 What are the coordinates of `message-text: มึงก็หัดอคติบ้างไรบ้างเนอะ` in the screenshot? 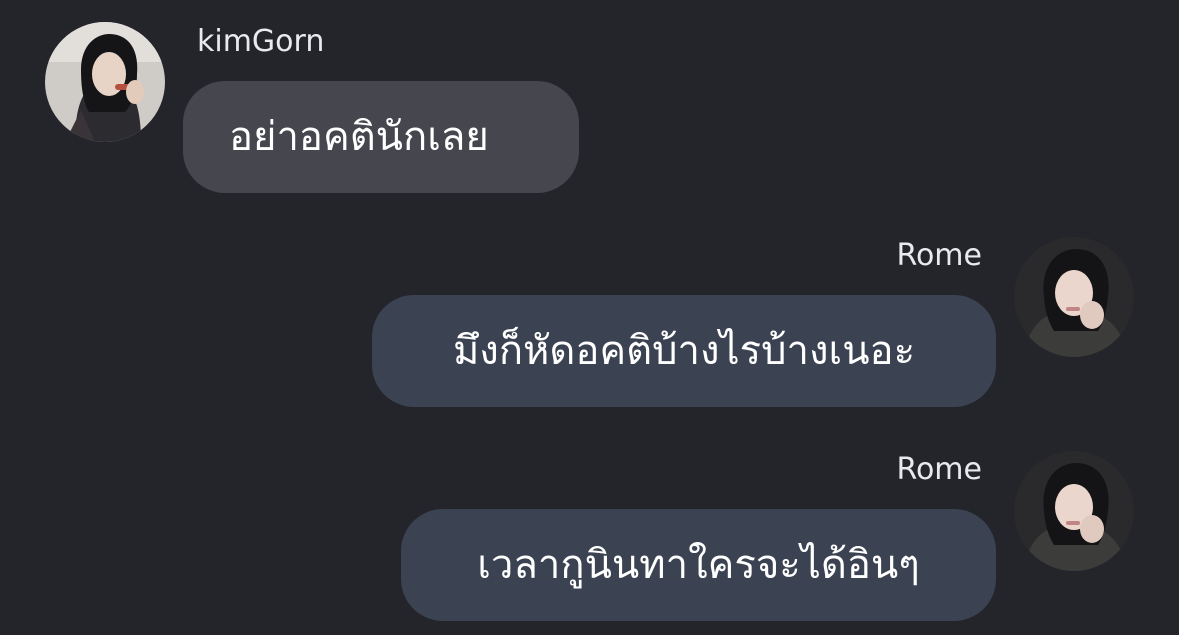 It's located at (684, 351).